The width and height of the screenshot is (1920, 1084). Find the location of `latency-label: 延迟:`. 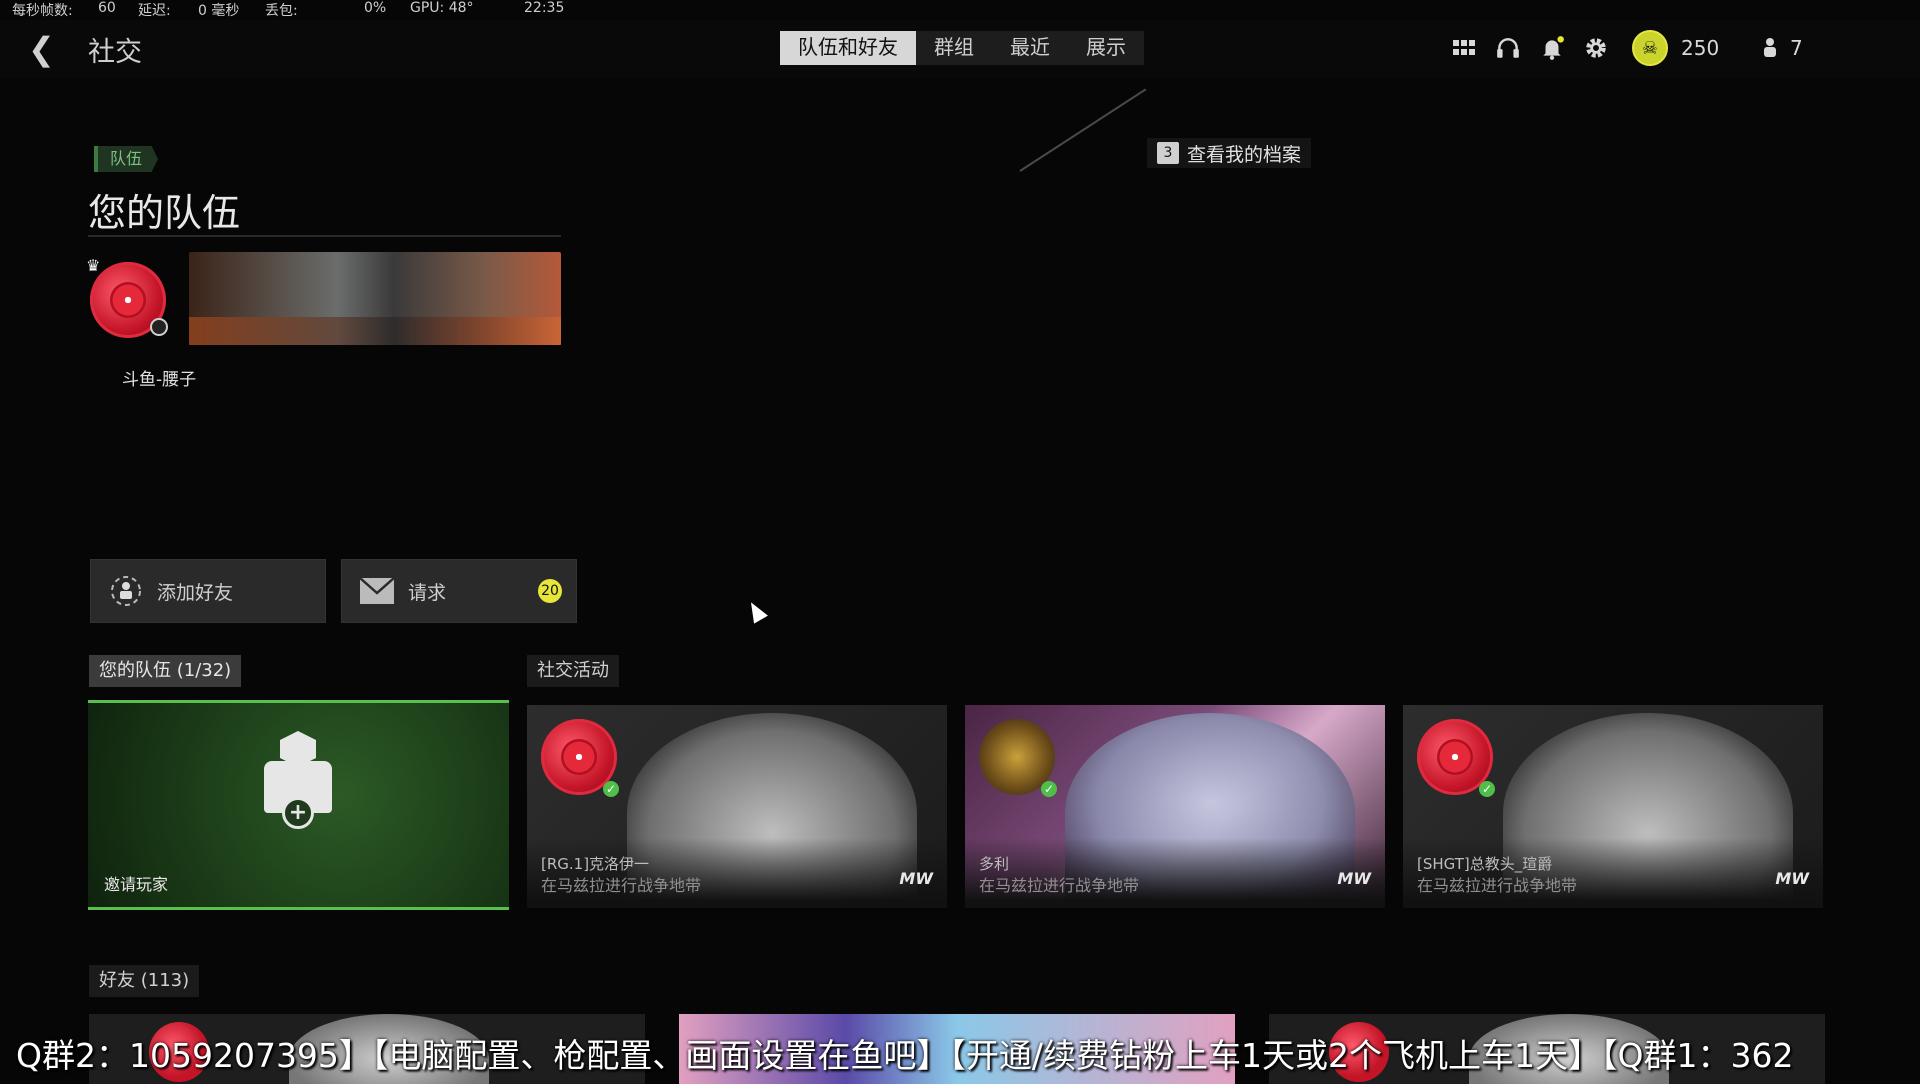

latency-label: 延迟: is located at coordinates (154, 11).